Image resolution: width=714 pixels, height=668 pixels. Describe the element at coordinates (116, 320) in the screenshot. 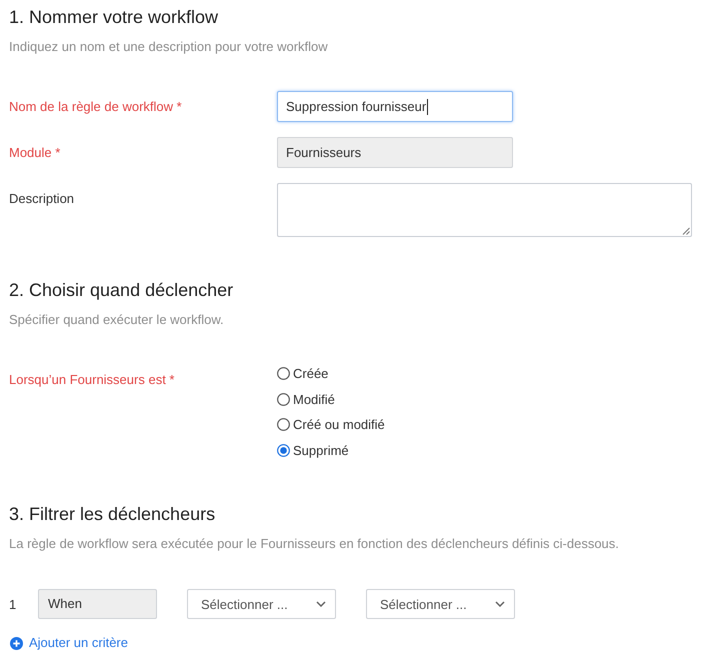

I see `section-description: Spécifier quand exécuter le workflow.` at that location.